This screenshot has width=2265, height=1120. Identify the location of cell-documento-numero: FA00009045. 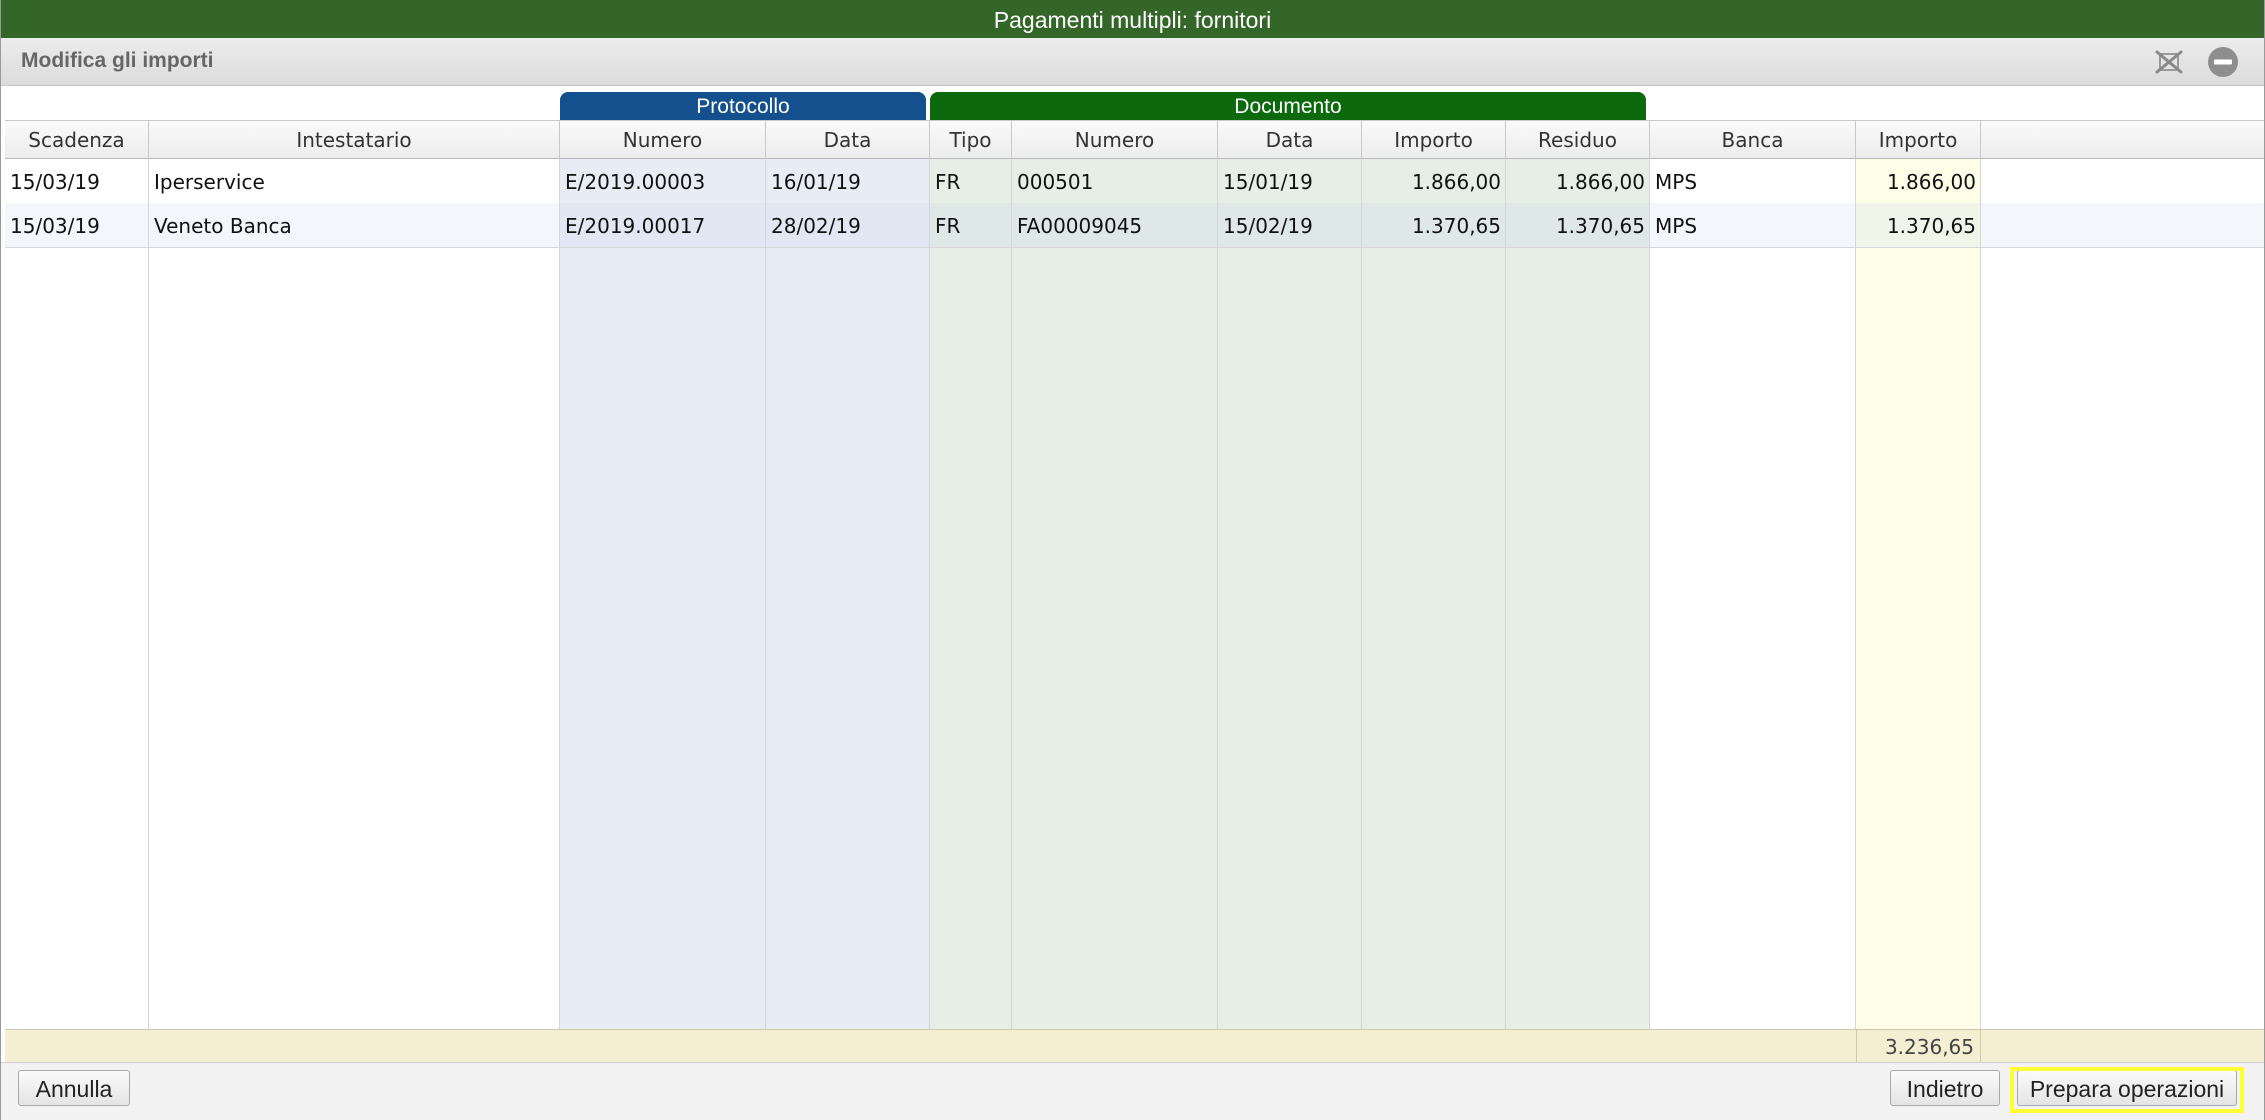
(1080, 226).